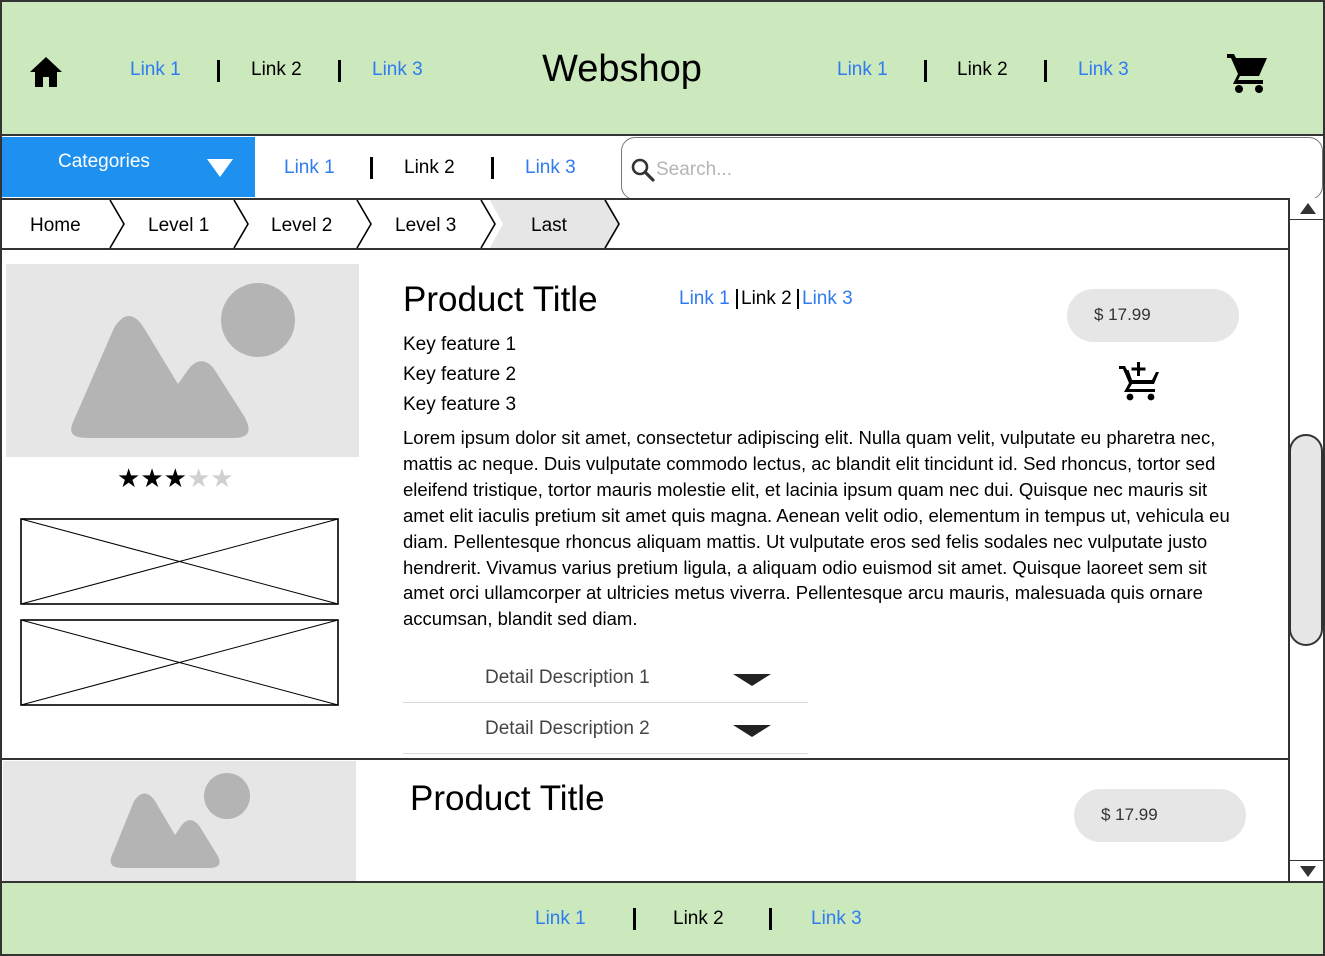 This screenshot has width=1325, height=956. Describe the element at coordinates (429, 168) in the screenshot. I see `subnav-link-2: Link 2` at that location.